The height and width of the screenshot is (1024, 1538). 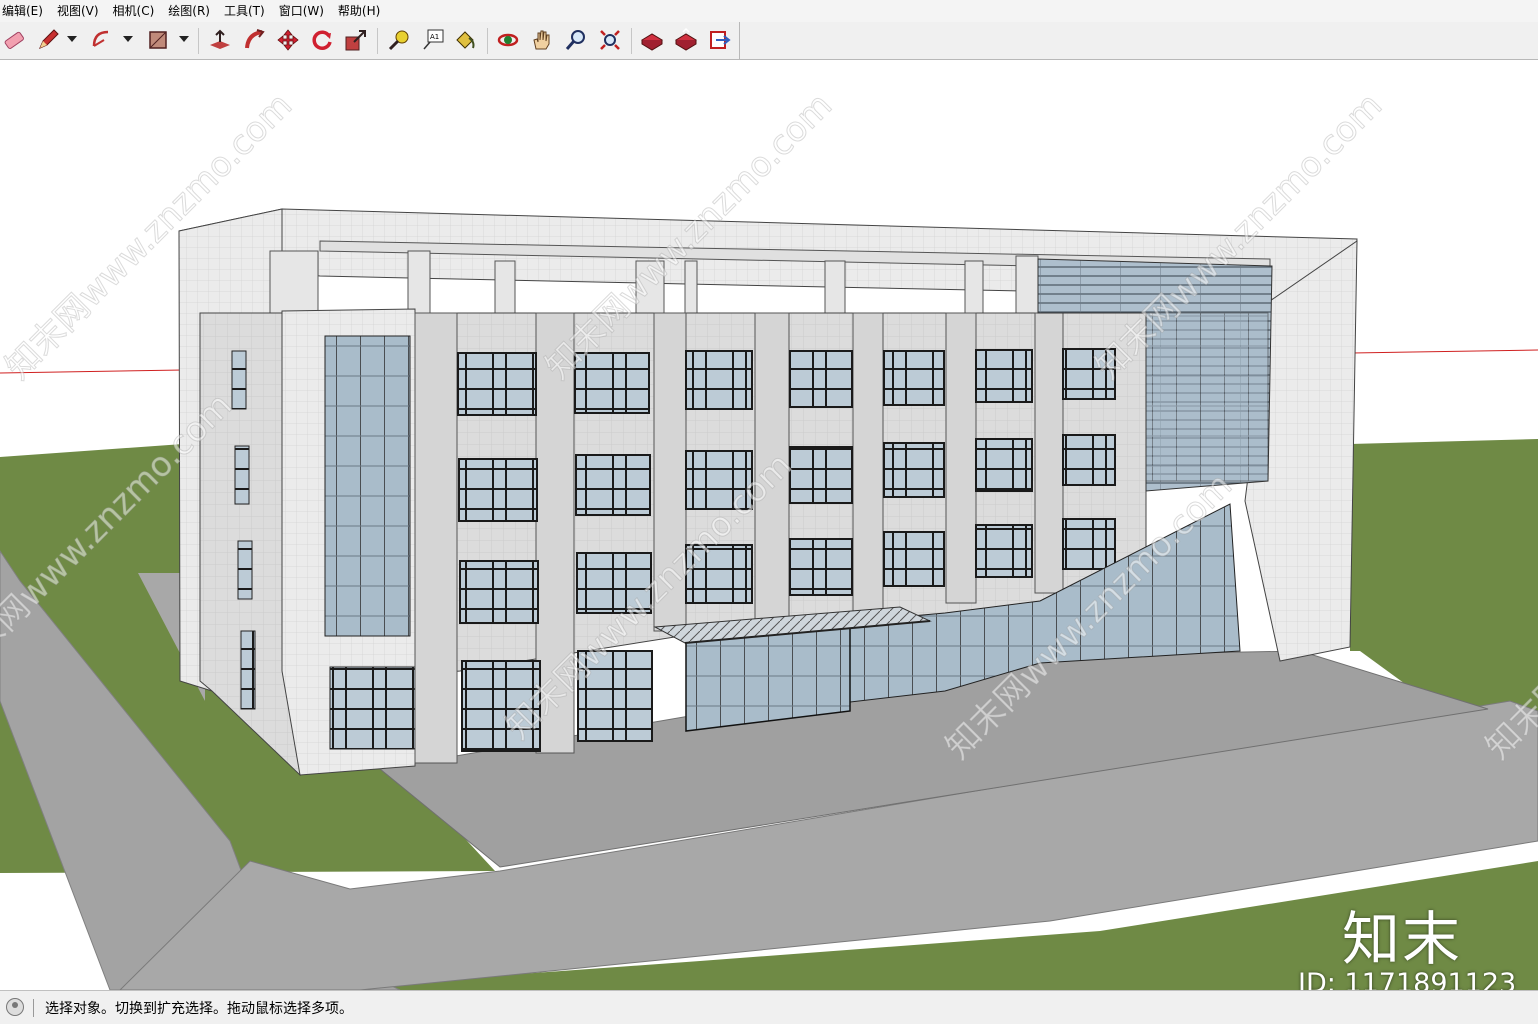 I want to click on toolbar-end, so click(x=739, y=41).